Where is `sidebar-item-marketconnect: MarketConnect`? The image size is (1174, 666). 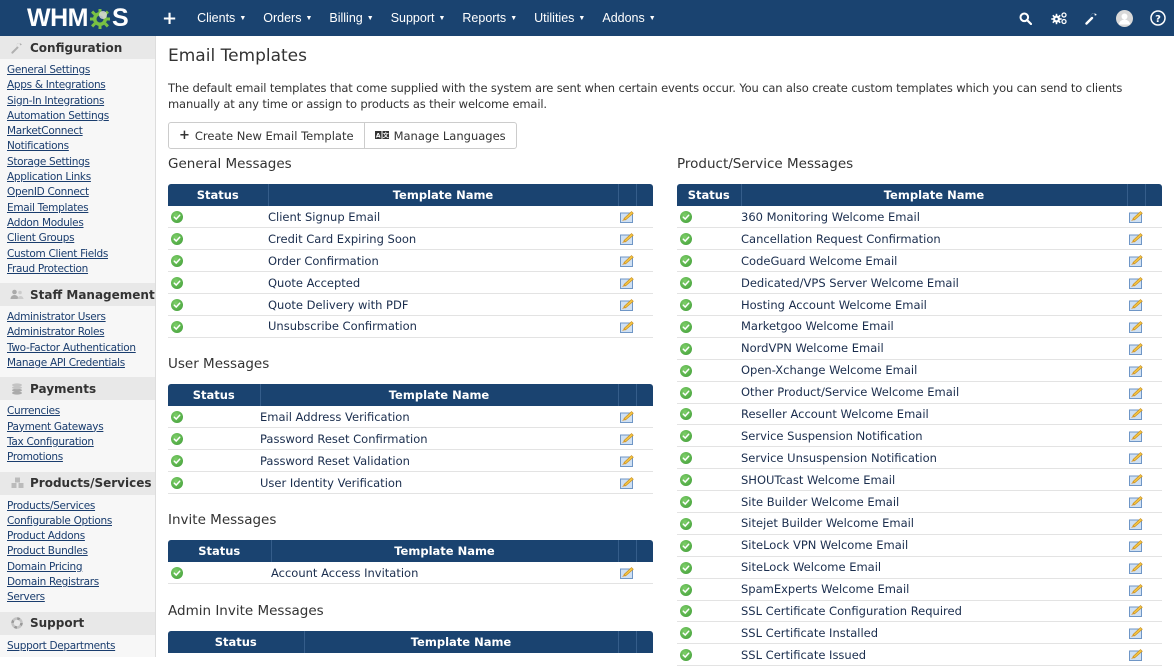 sidebar-item-marketconnect: MarketConnect is located at coordinates (81, 131).